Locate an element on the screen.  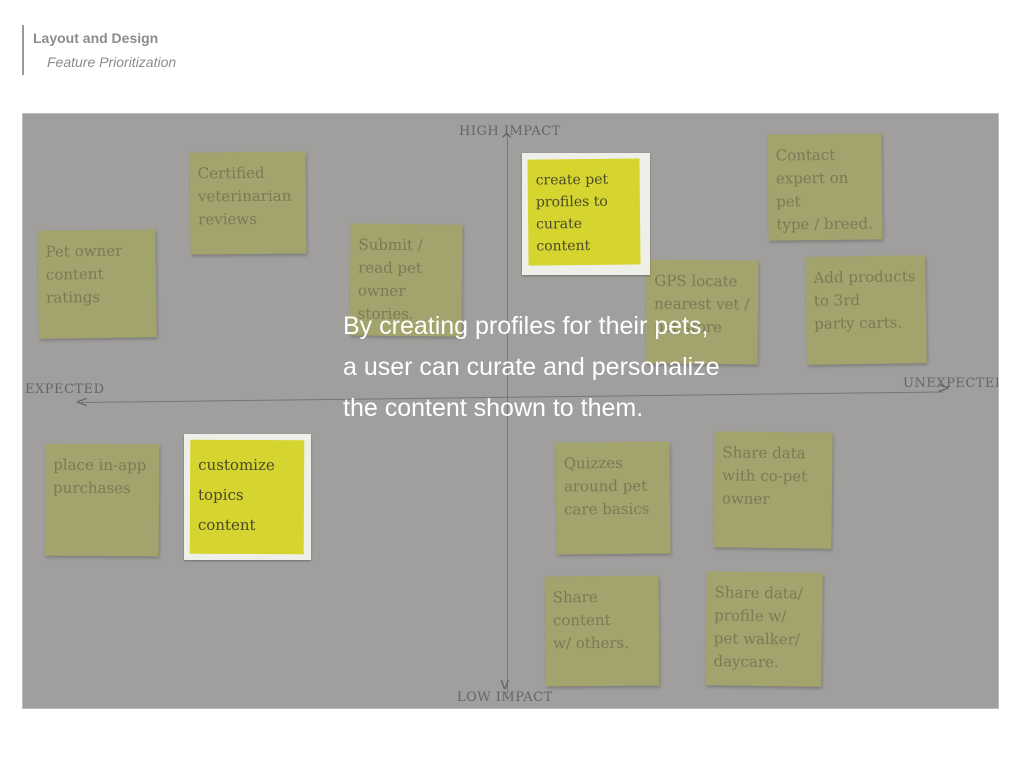
highlighted-note-frame: customize topics content is located at coordinates (247, 497).